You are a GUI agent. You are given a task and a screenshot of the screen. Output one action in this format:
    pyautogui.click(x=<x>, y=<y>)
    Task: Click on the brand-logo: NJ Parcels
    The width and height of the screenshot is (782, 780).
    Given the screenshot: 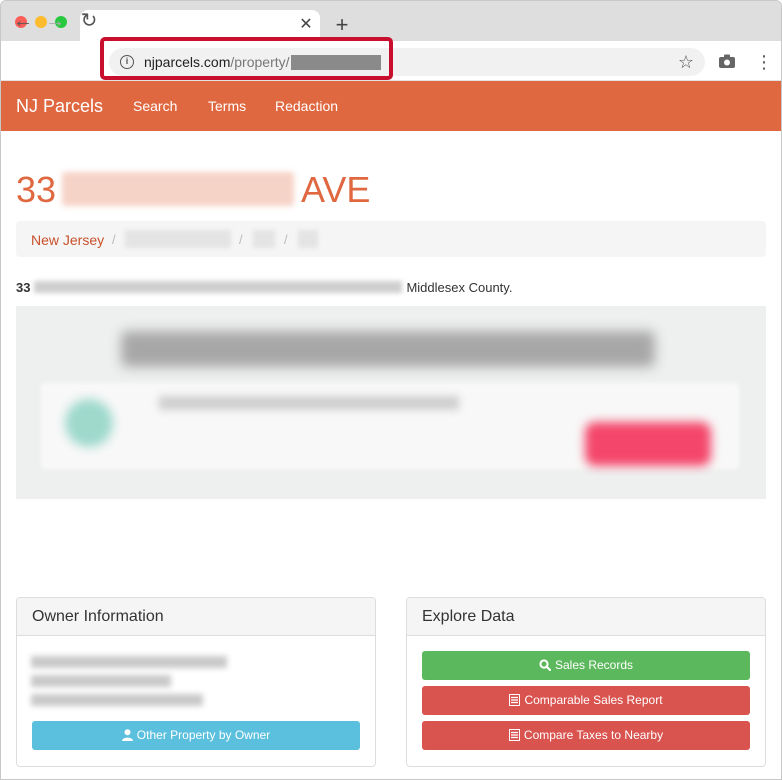 What is the action you would take?
    pyautogui.click(x=59, y=106)
    